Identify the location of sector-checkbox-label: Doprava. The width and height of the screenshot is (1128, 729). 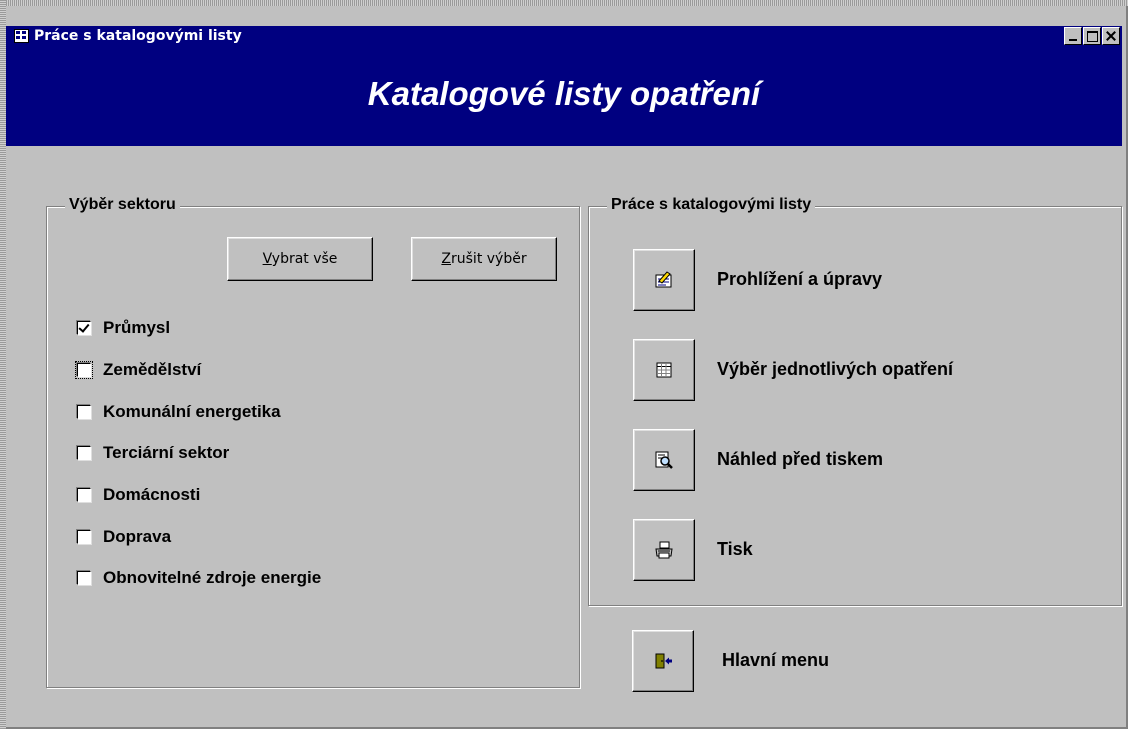
(137, 536).